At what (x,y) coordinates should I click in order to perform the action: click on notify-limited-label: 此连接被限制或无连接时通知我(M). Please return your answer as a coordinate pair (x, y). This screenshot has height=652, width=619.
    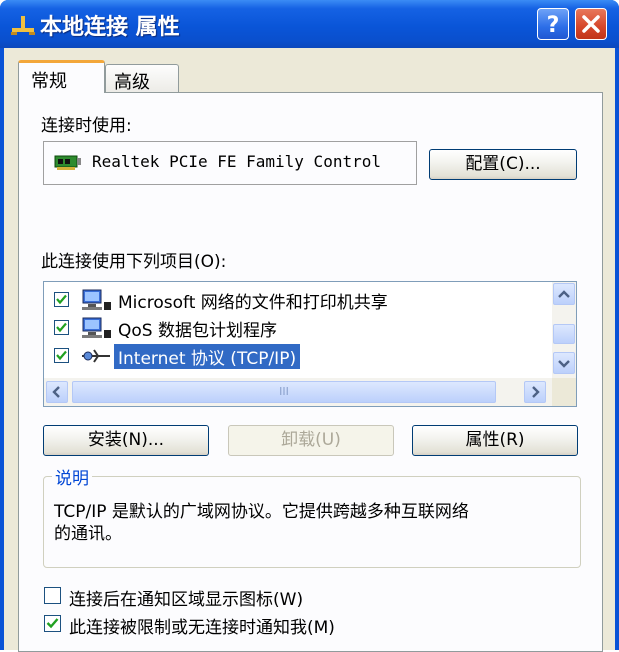
    Looking at the image, I should click on (202, 625).